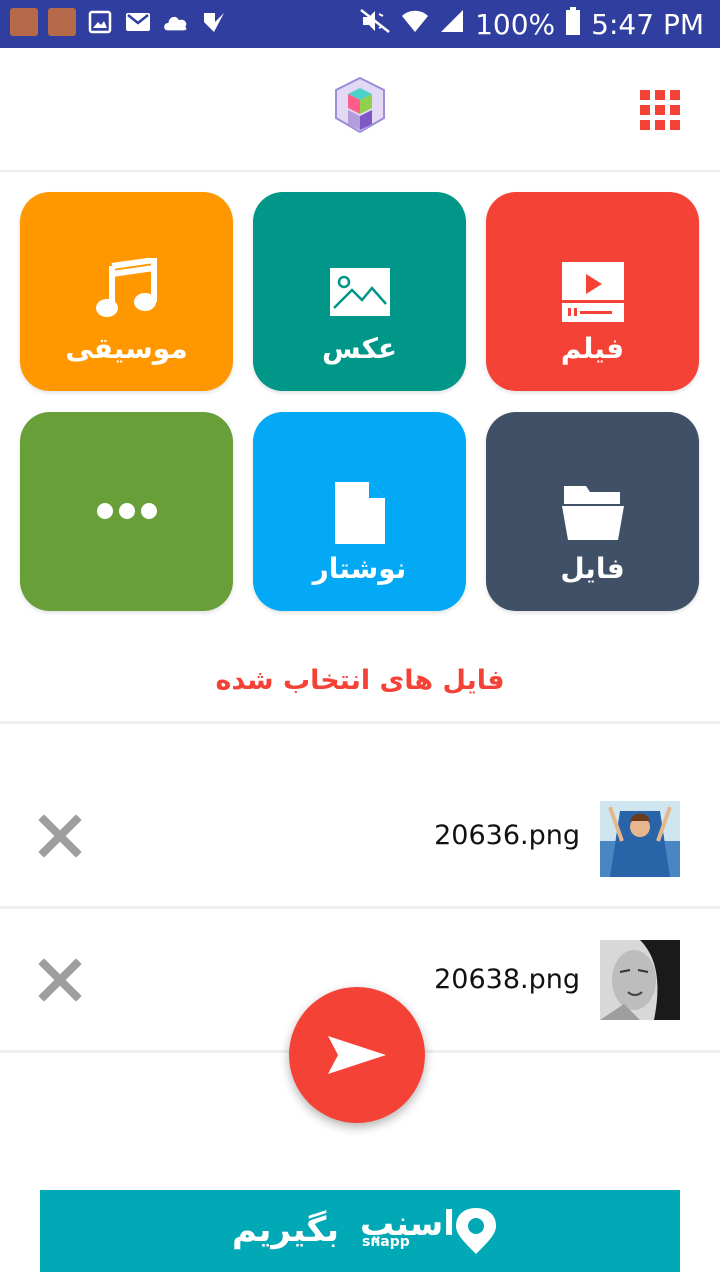 This screenshot has width=720, height=1280. What do you see at coordinates (375, 24) in the screenshot?
I see `mute-icon` at bounding box center [375, 24].